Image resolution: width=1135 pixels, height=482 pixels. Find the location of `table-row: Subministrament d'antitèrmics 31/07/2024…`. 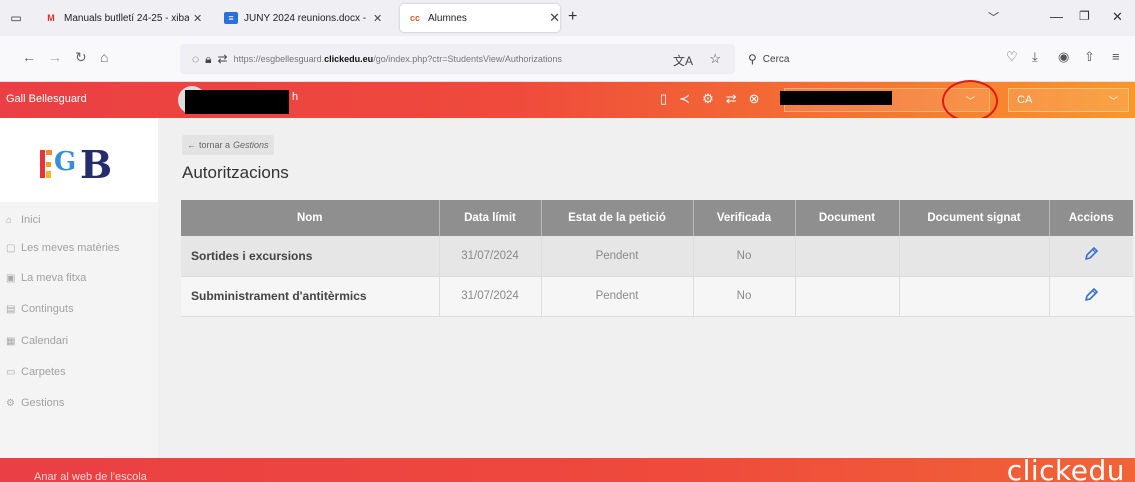

table-row: Subministrament d'antitèrmics 31/07/2024… is located at coordinates (657, 296).